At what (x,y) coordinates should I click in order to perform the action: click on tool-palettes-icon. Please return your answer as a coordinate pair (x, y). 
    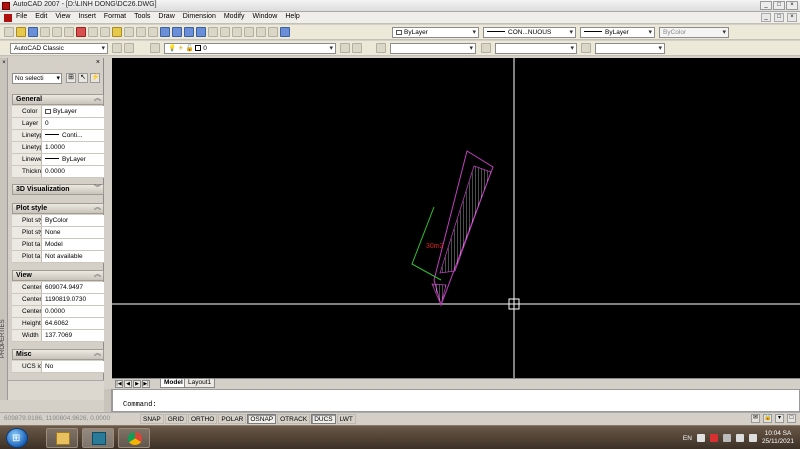
    Looking at the image, I should click on (237, 32).